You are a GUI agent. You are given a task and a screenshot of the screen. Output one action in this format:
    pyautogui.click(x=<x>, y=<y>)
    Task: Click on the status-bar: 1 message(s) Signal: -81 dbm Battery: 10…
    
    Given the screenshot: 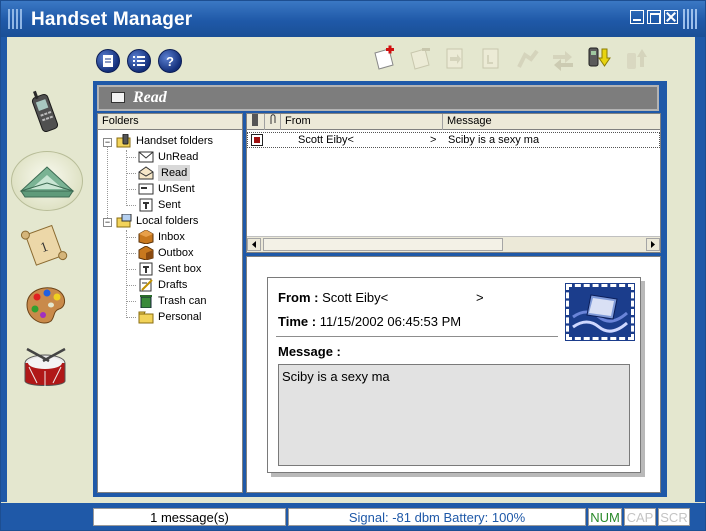 What is the action you would take?
    pyautogui.click(x=353, y=516)
    